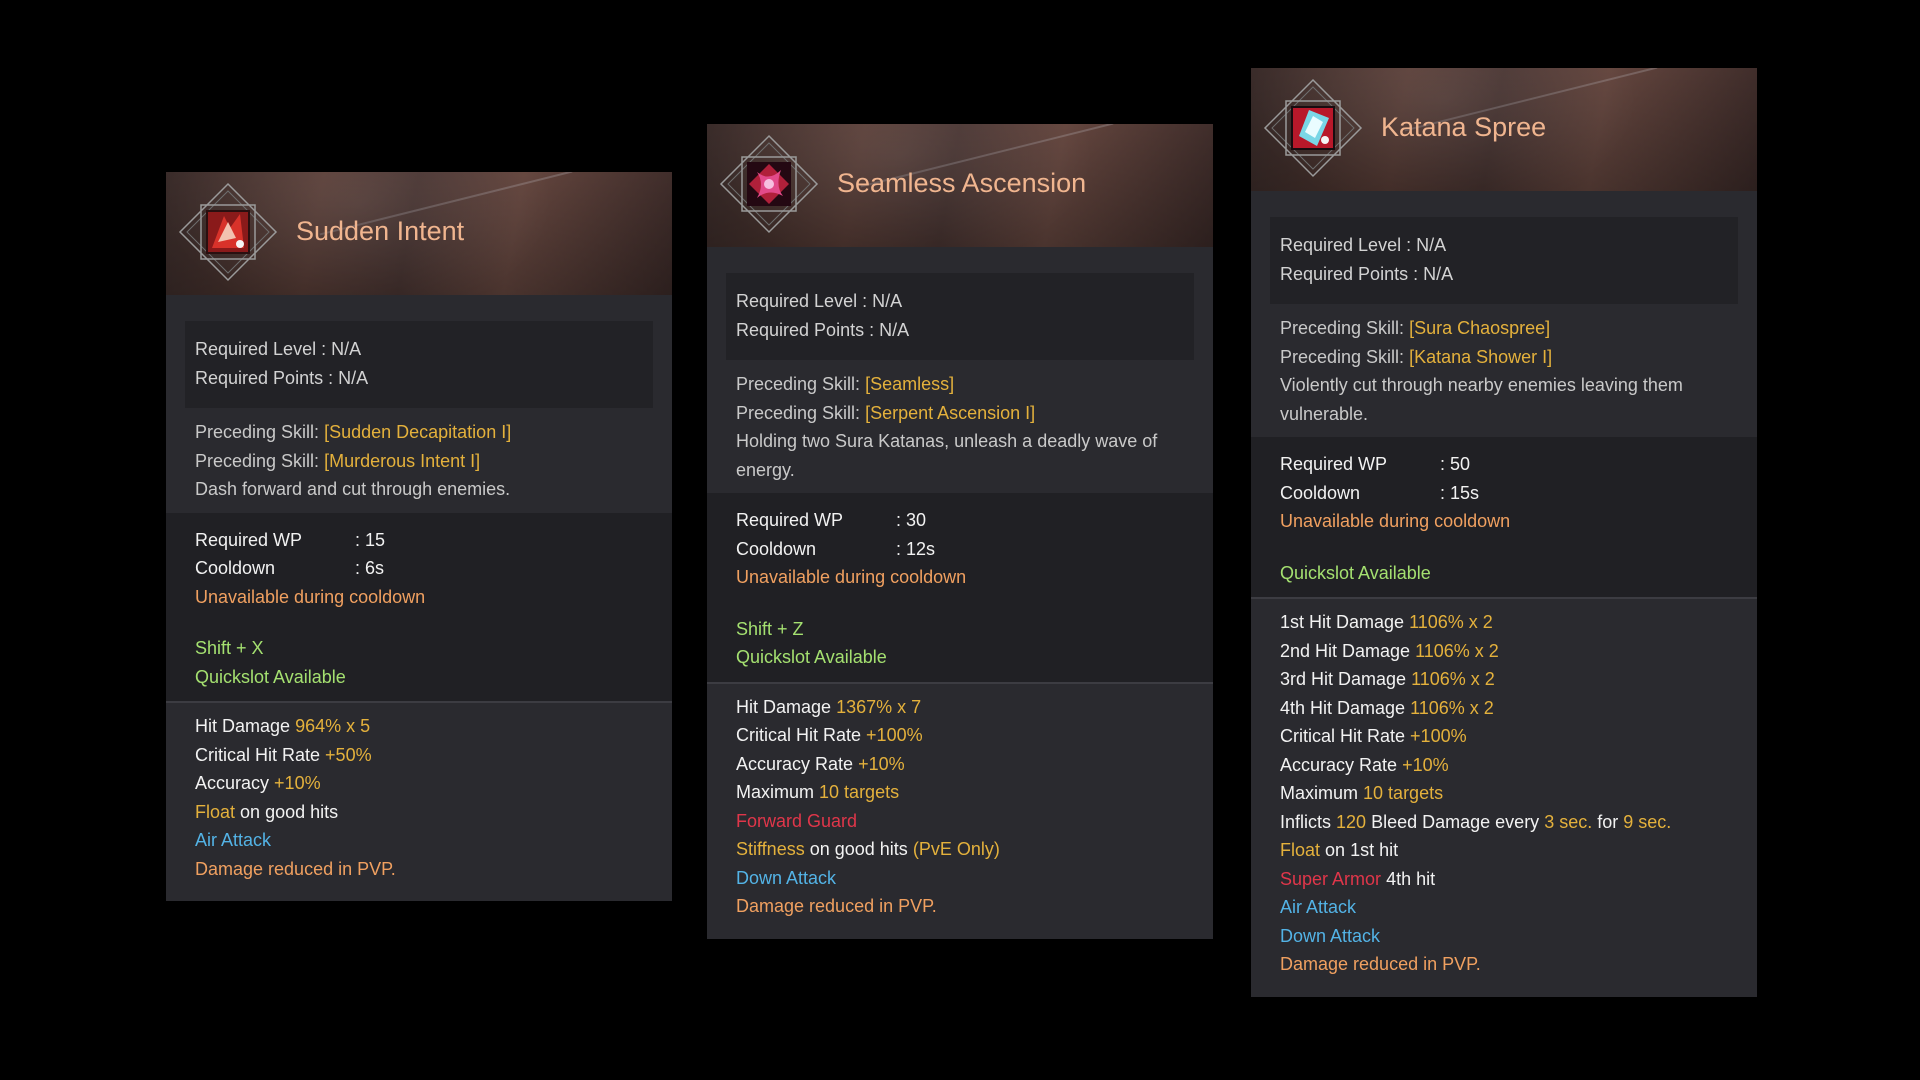  I want to click on preceding-skill-link: [Murderous Intent I], so click(402, 461).